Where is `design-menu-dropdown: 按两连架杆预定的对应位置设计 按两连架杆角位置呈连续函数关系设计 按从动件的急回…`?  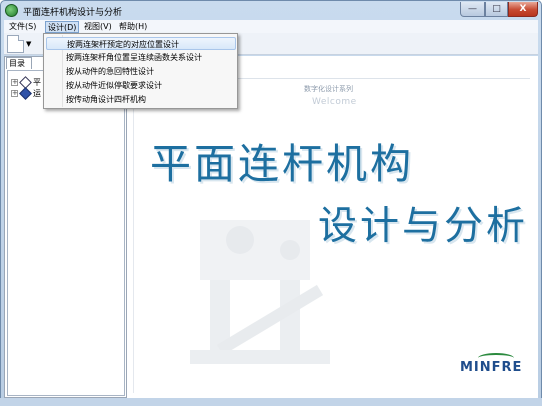
design-menu-dropdown: 按两连架杆预定的对应位置设计 按两连架杆角位置呈连续函数关系设计 按从动件的急回… is located at coordinates (140, 71).